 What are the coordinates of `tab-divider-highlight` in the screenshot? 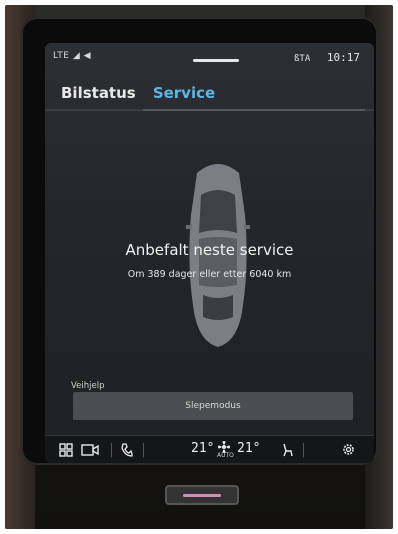 It's located at (254, 110).